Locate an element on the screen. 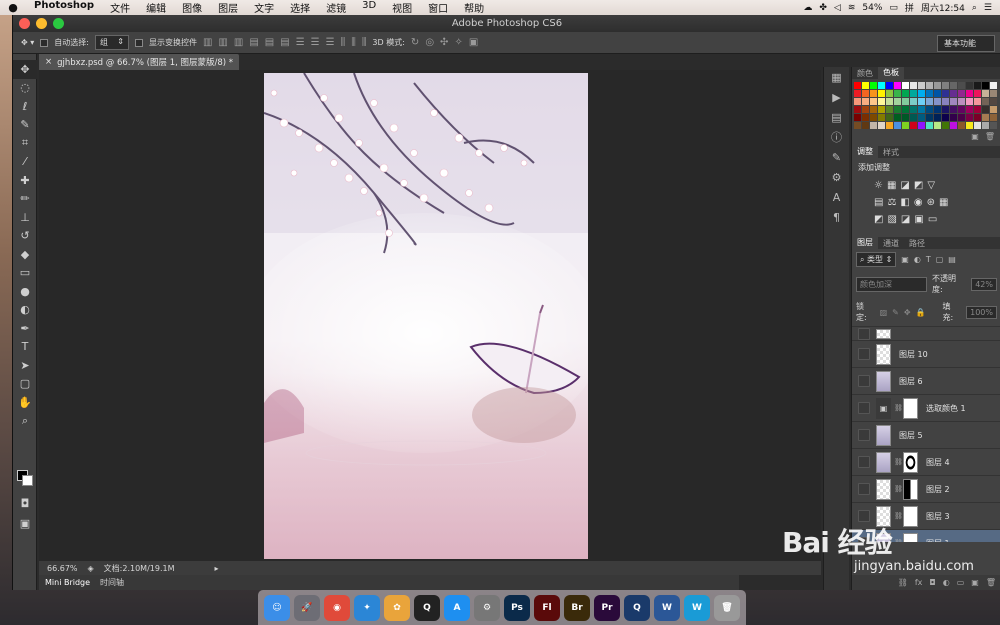  layer-style-icon: fx is located at coordinates (919, 582).